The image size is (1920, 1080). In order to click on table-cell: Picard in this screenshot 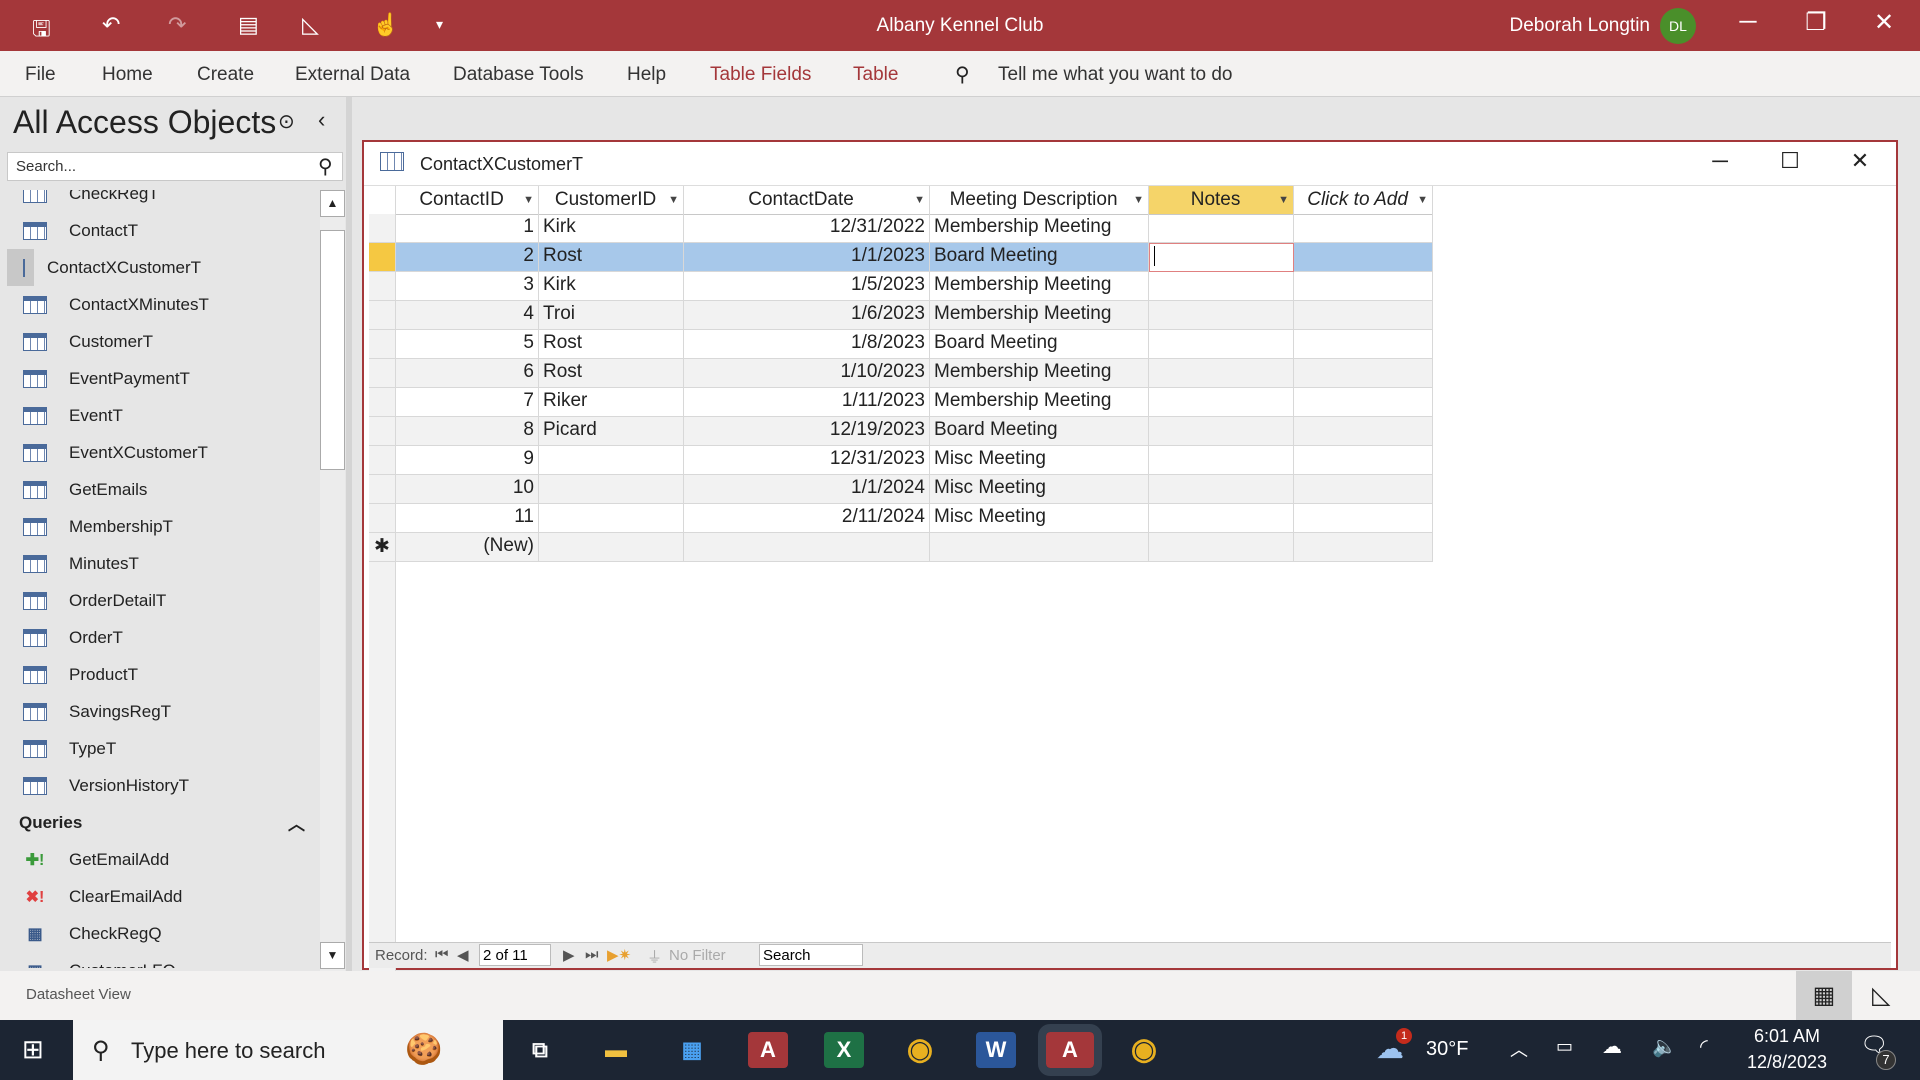, I will do `click(611, 431)`.